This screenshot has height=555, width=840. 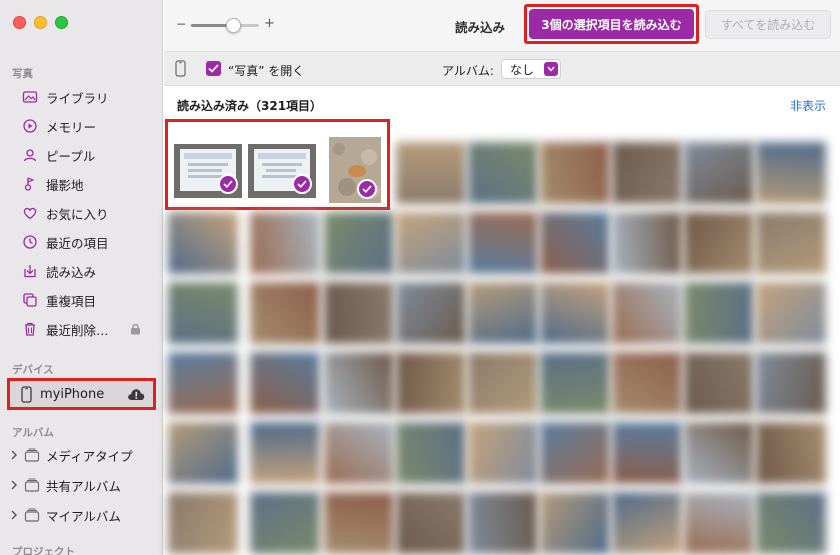 I want to click on zoom-out-icon: −, so click(x=181, y=24).